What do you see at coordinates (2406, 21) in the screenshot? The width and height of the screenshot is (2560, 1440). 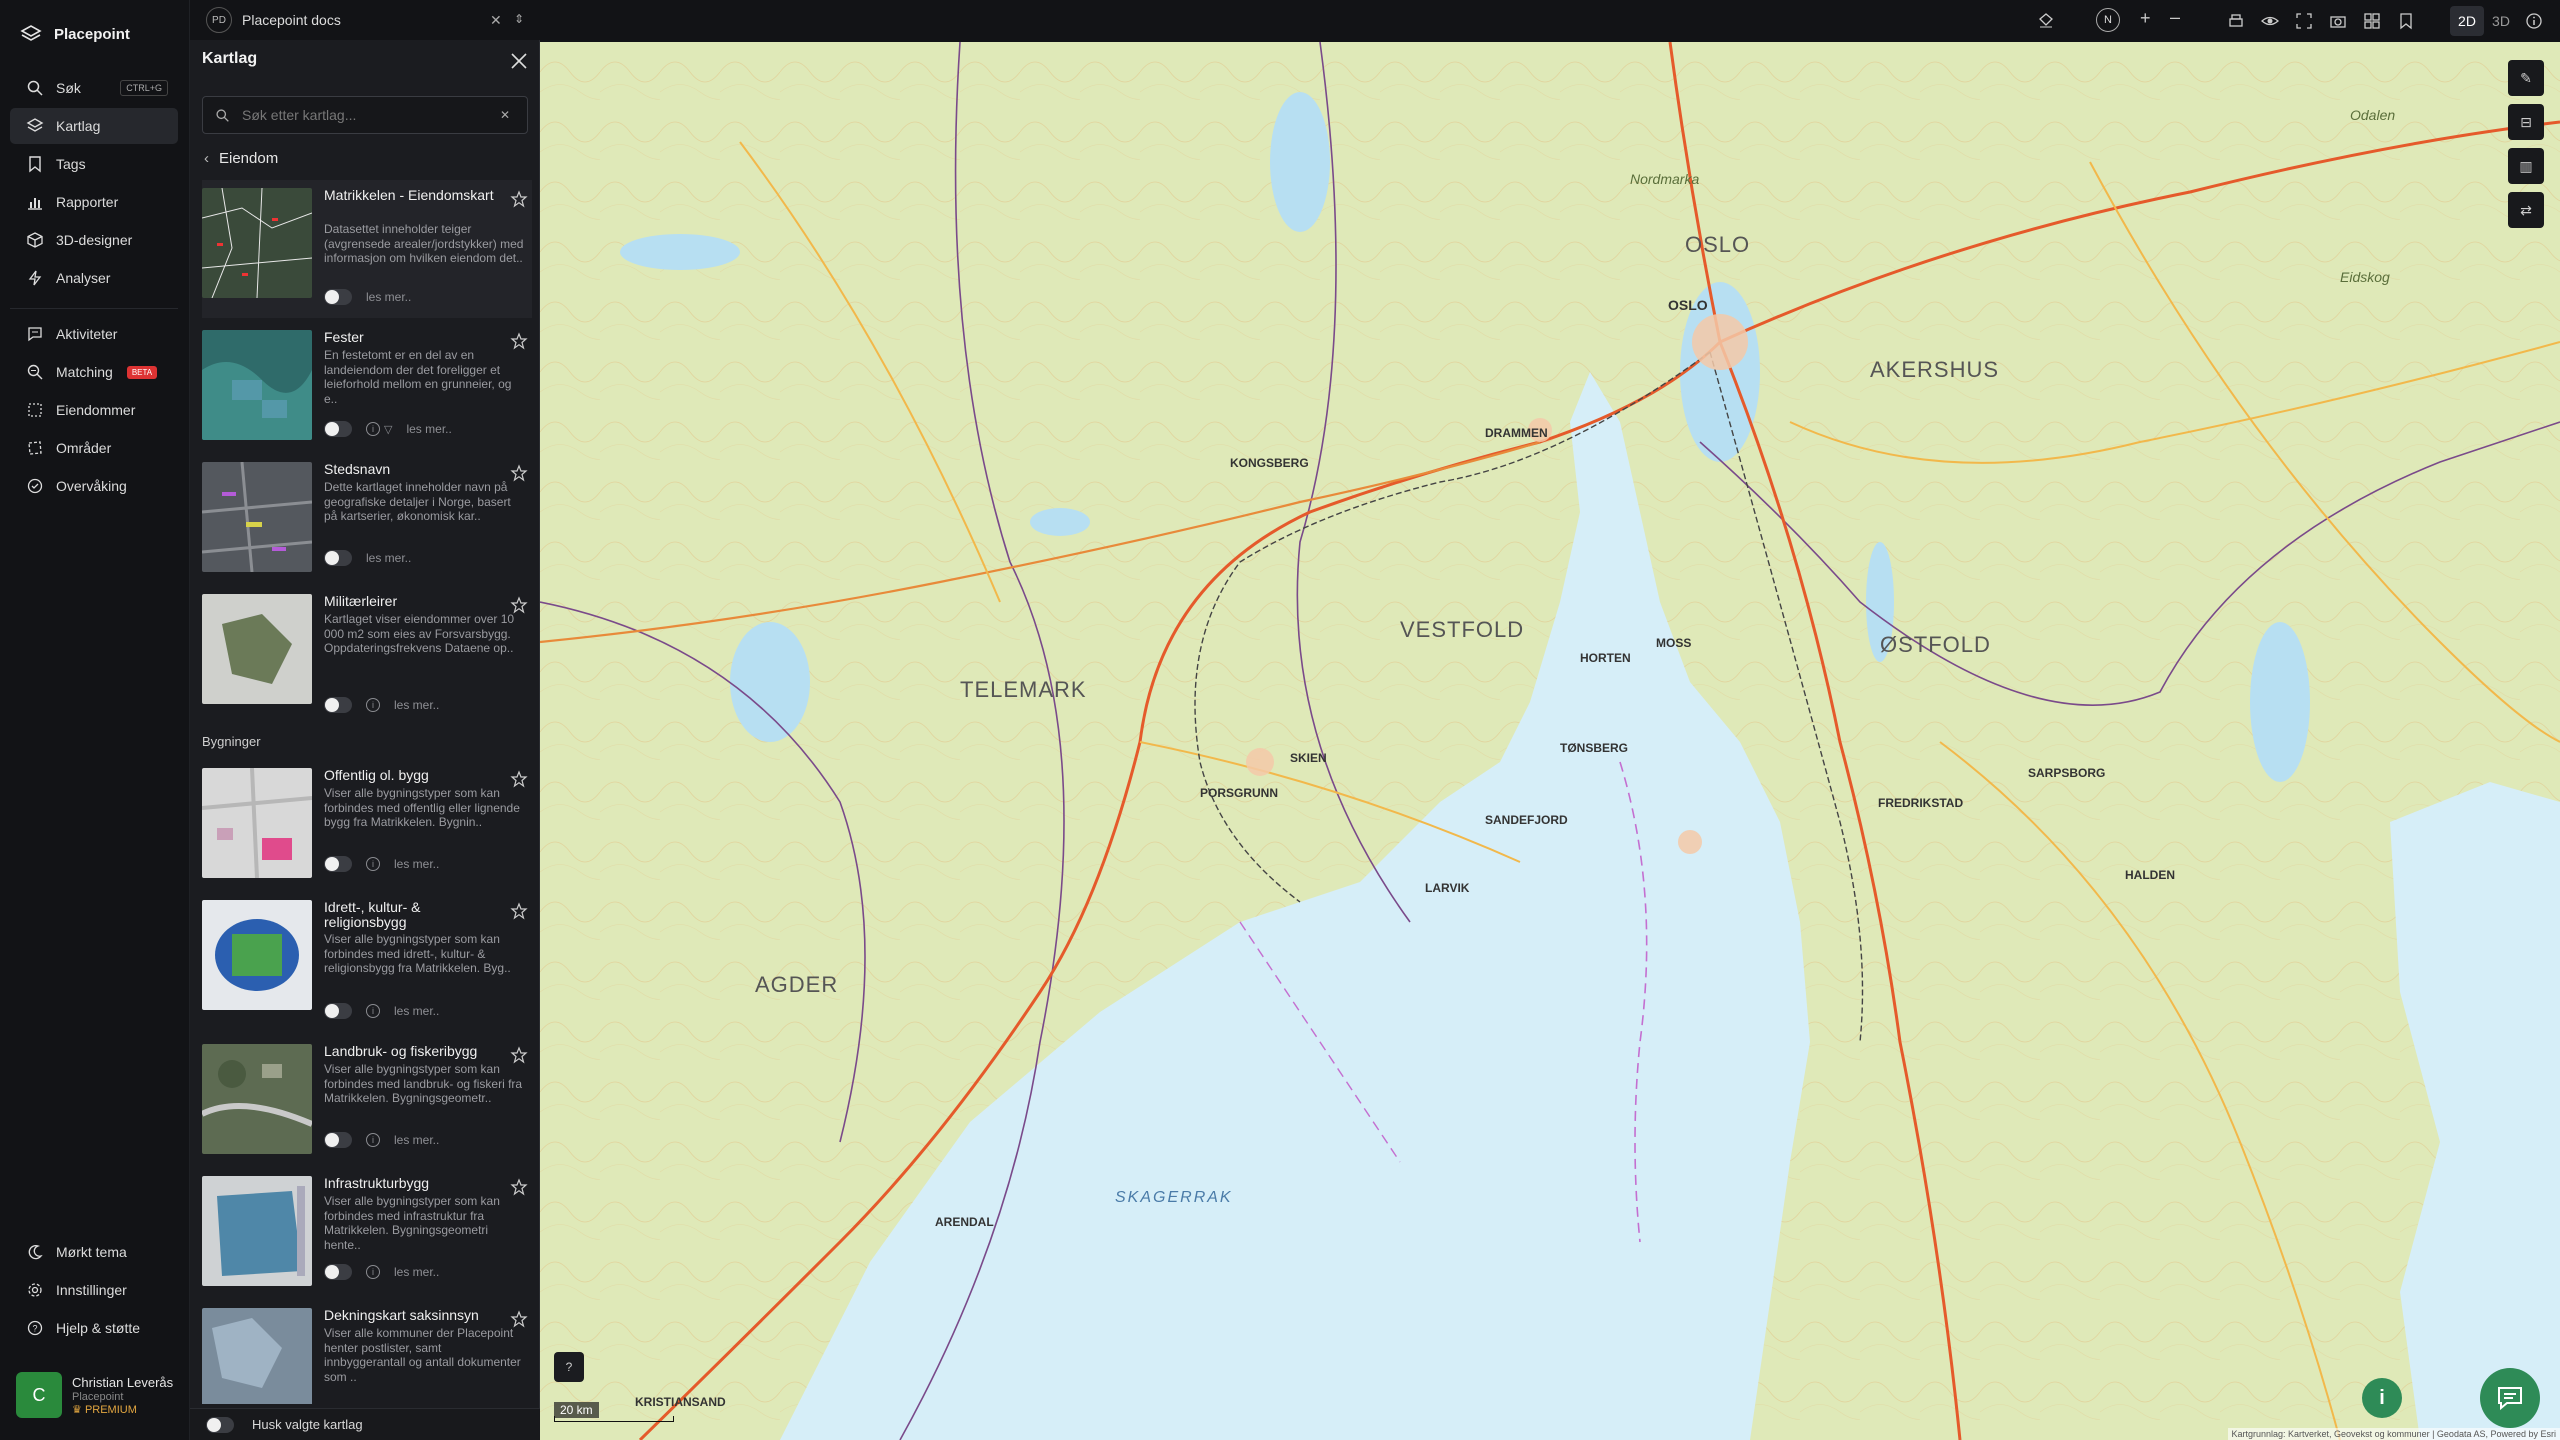 I see `bookmark-icon` at bounding box center [2406, 21].